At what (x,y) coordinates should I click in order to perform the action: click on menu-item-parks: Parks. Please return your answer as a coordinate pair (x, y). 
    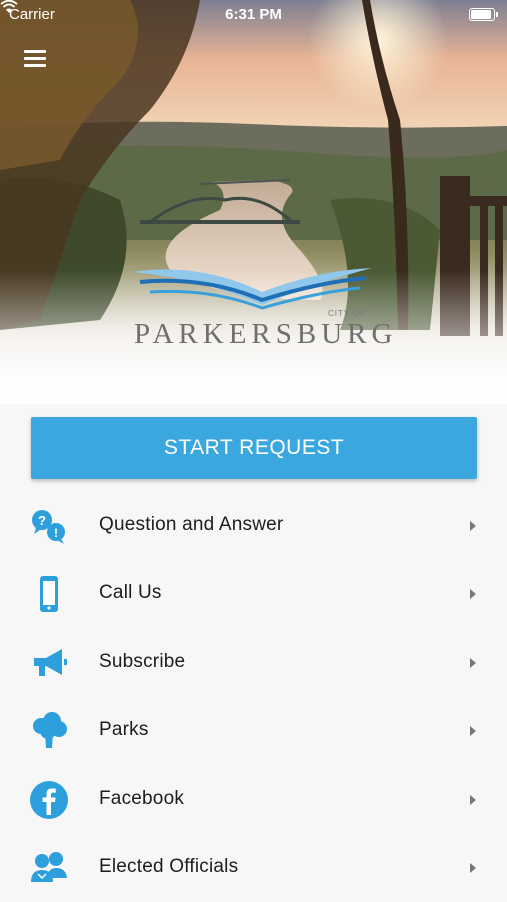
    Looking at the image, I should click on (253, 731).